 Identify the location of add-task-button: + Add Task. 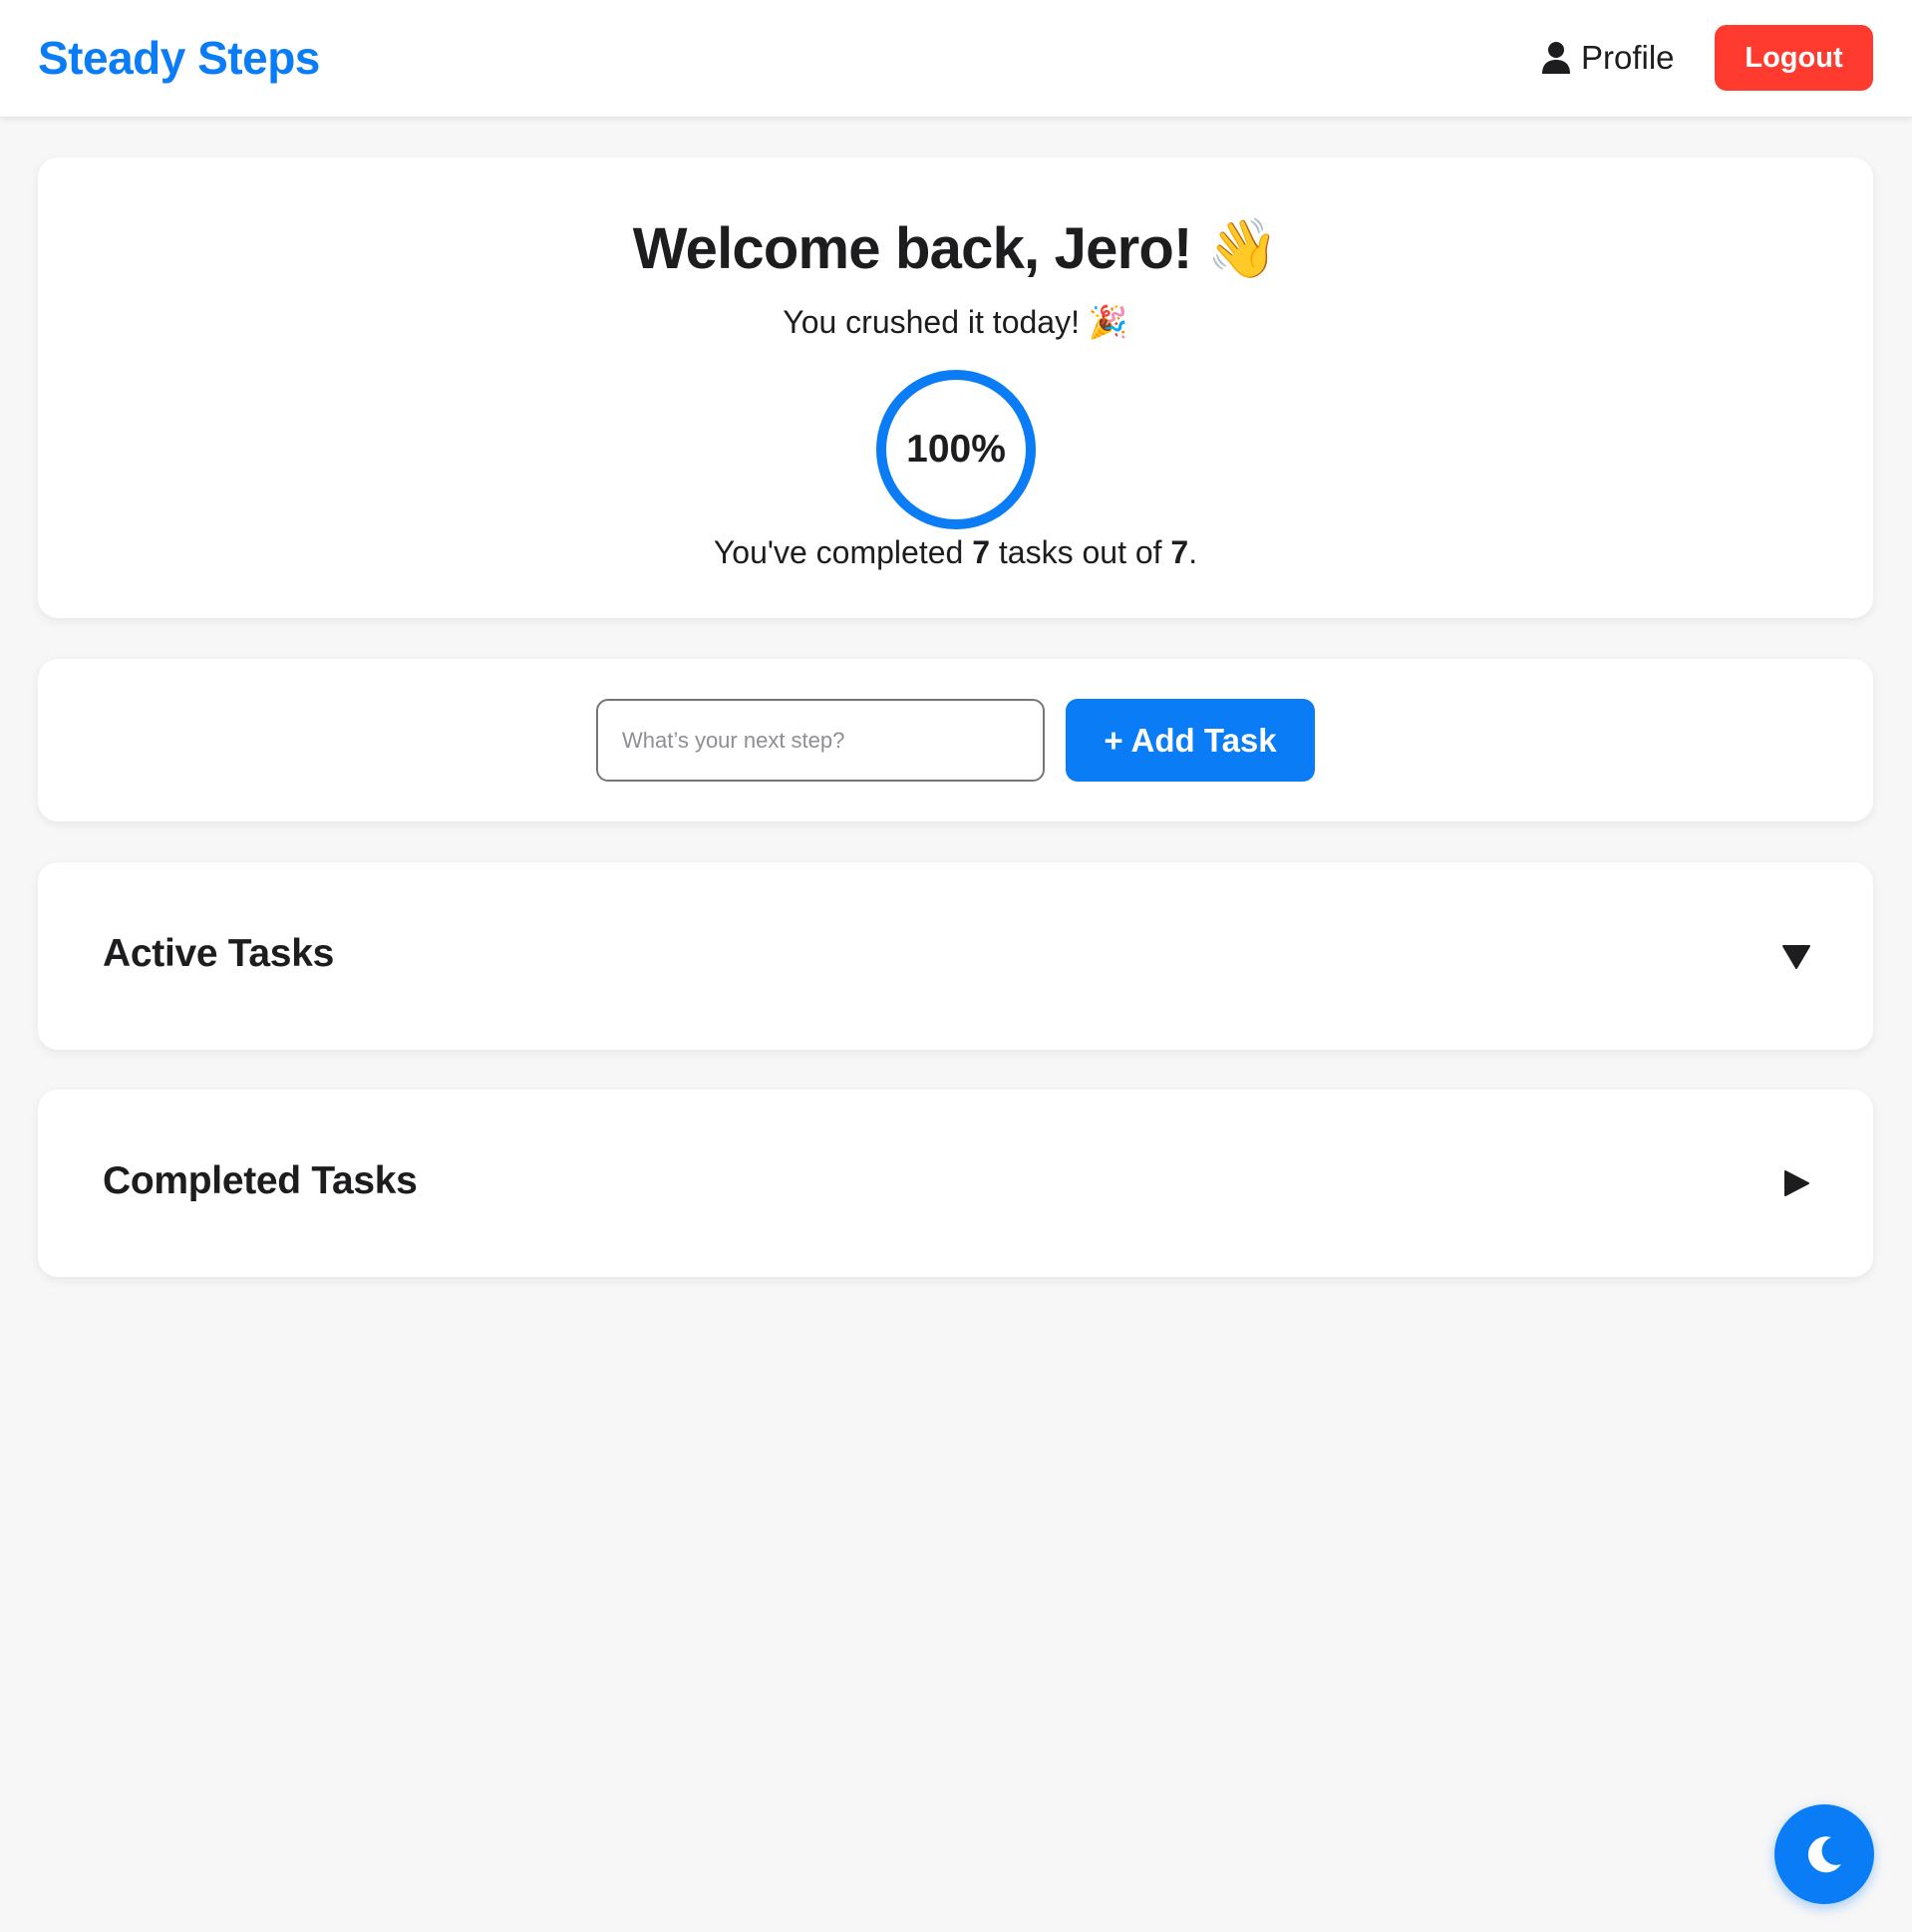
(1190, 740).